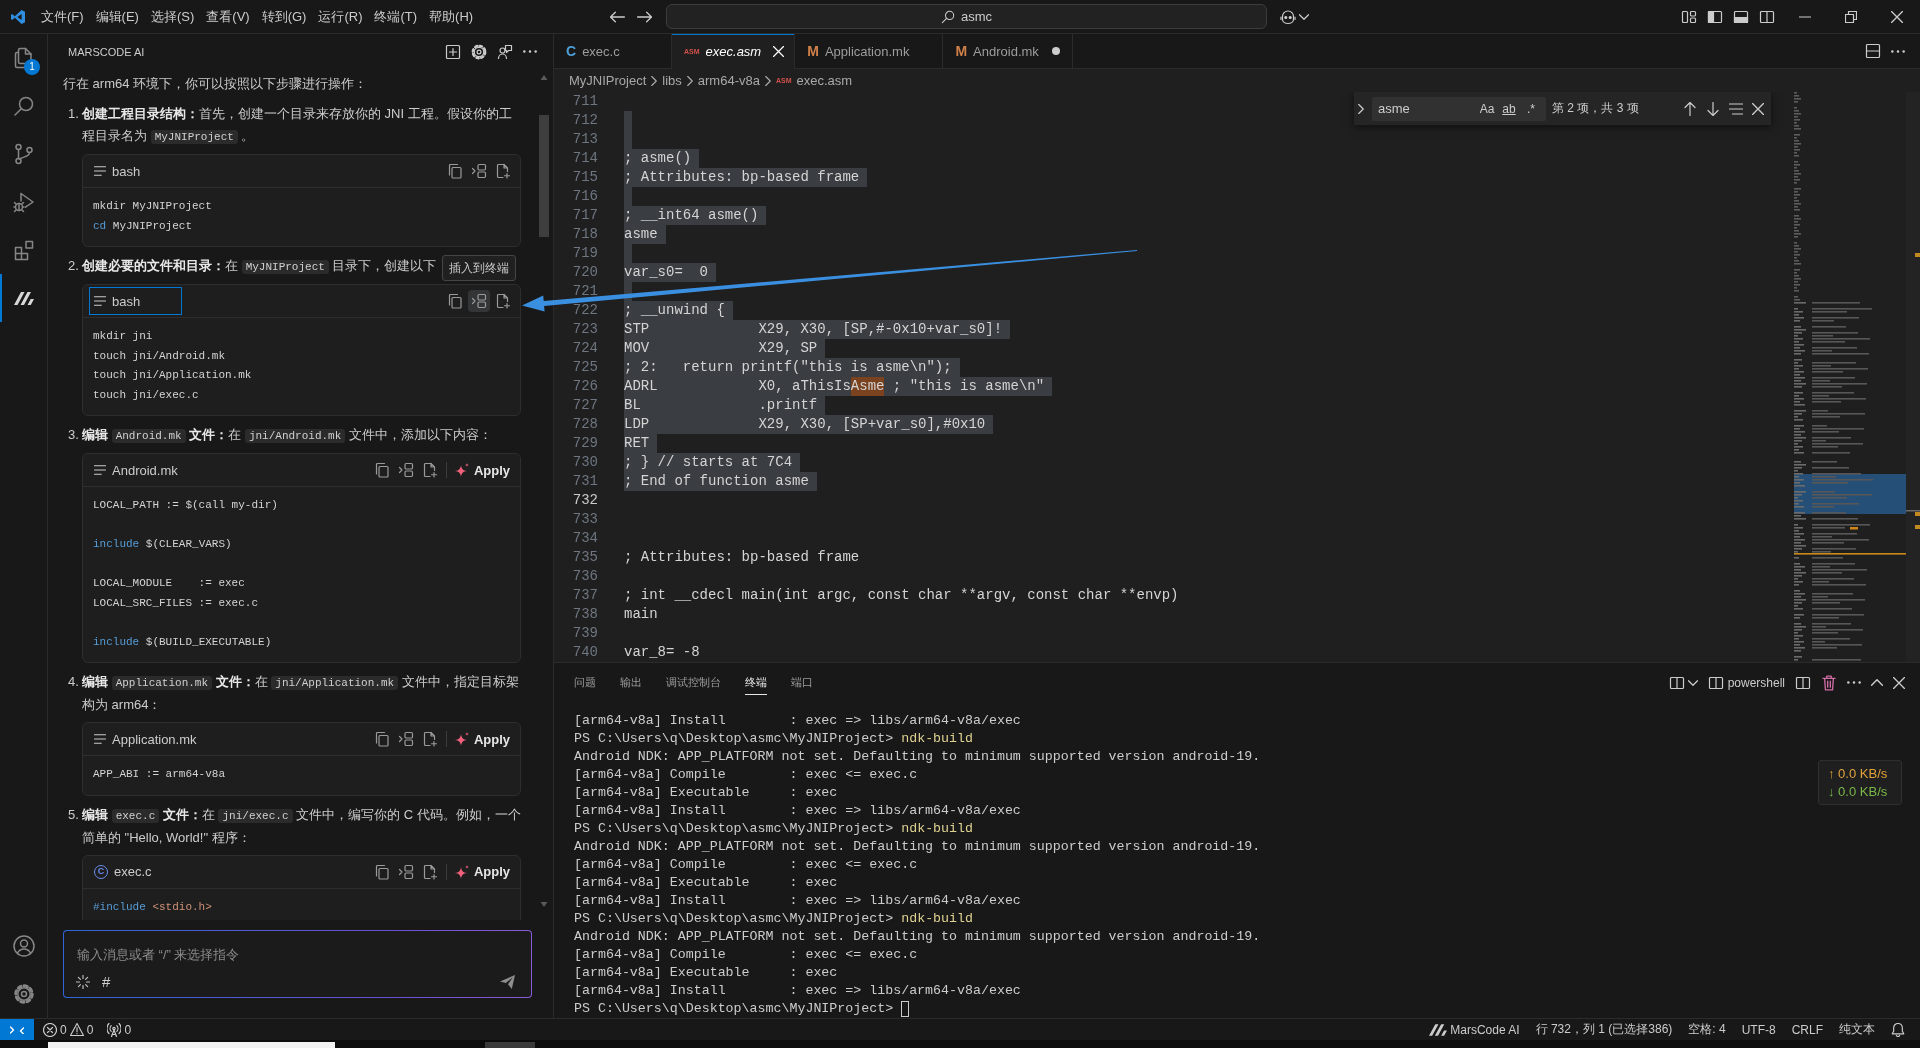 The width and height of the screenshot is (1920, 1048). I want to click on language-mode: 纯文本, so click(1857, 1029).